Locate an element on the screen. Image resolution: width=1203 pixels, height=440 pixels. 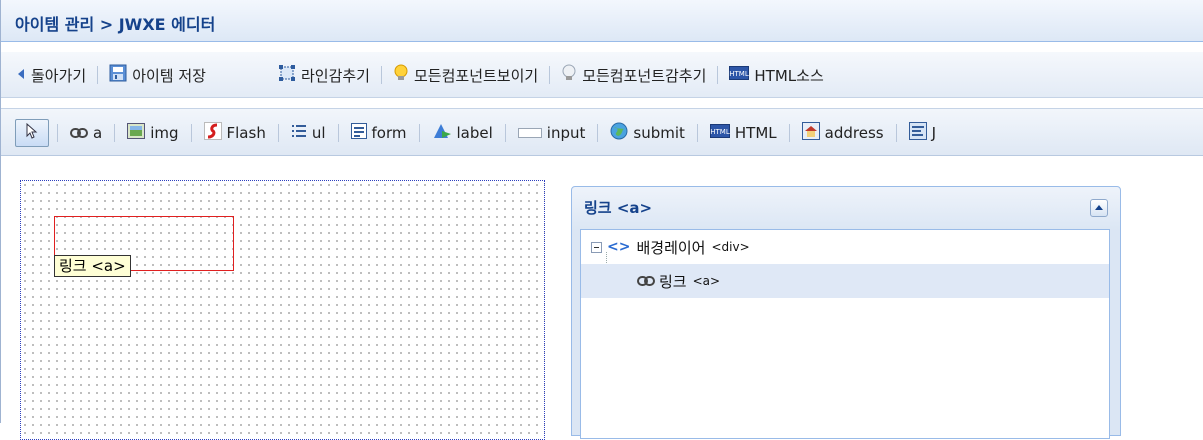
hide-all-components-button: 모든컴포넌트감추기 is located at coordinates (633, 75).